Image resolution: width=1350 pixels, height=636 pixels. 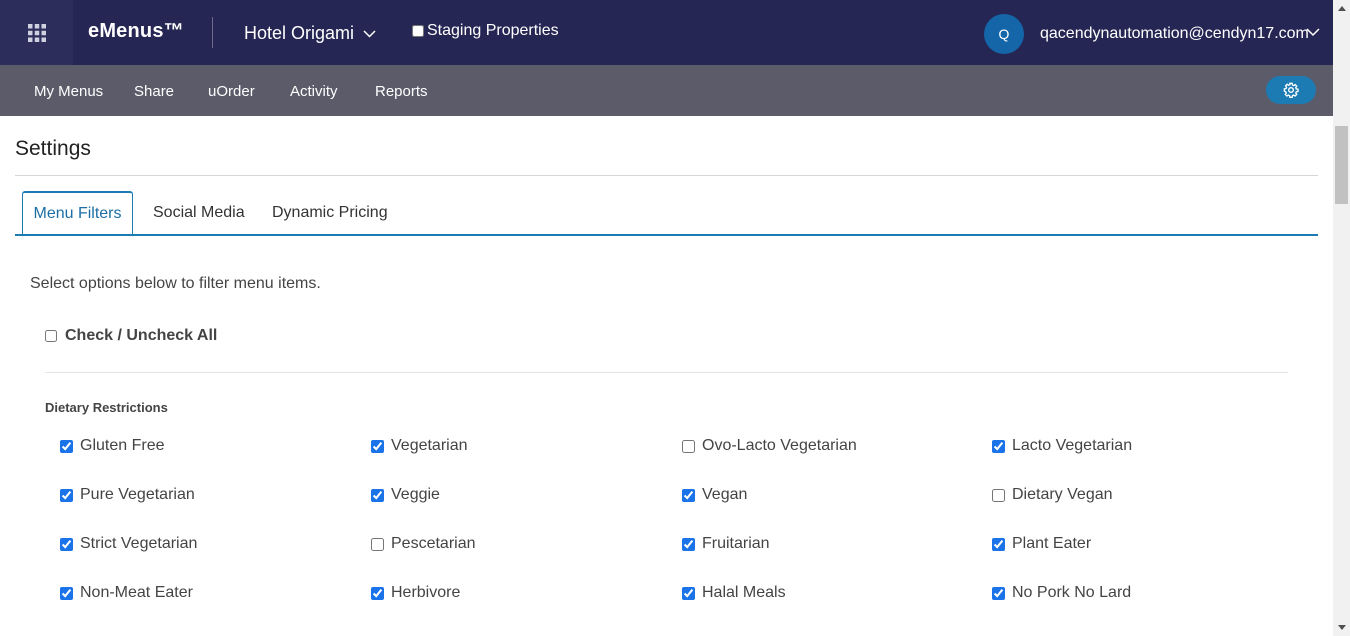 What do you see at coordinates (666, 372) in the screenshot?
I see `section-divider` at bounding box center [666, 372].